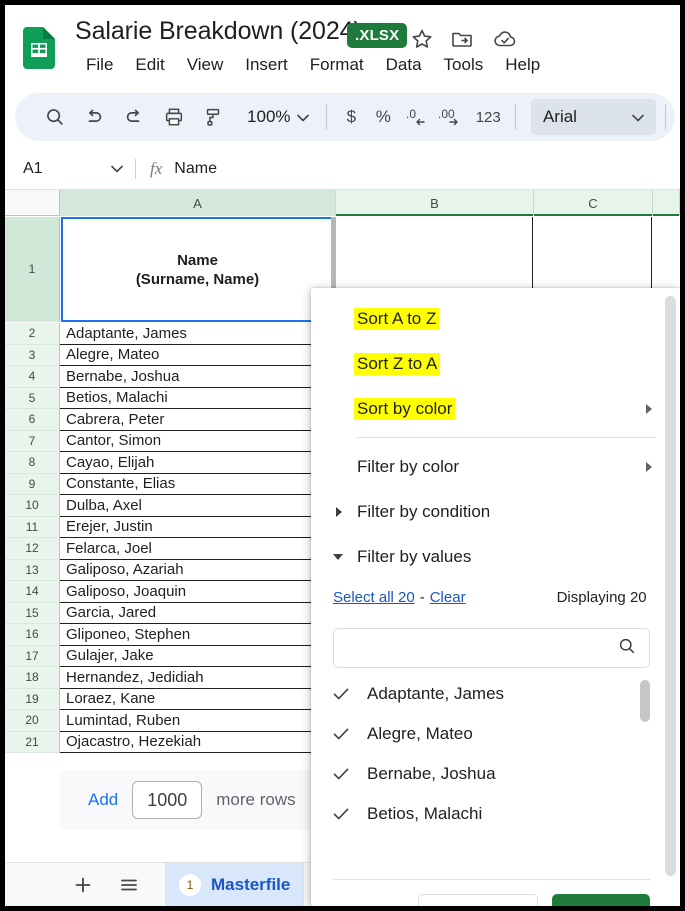 The image size is (685, 911). I want to click on menu-item-edit: Edit, so click(149, 65).